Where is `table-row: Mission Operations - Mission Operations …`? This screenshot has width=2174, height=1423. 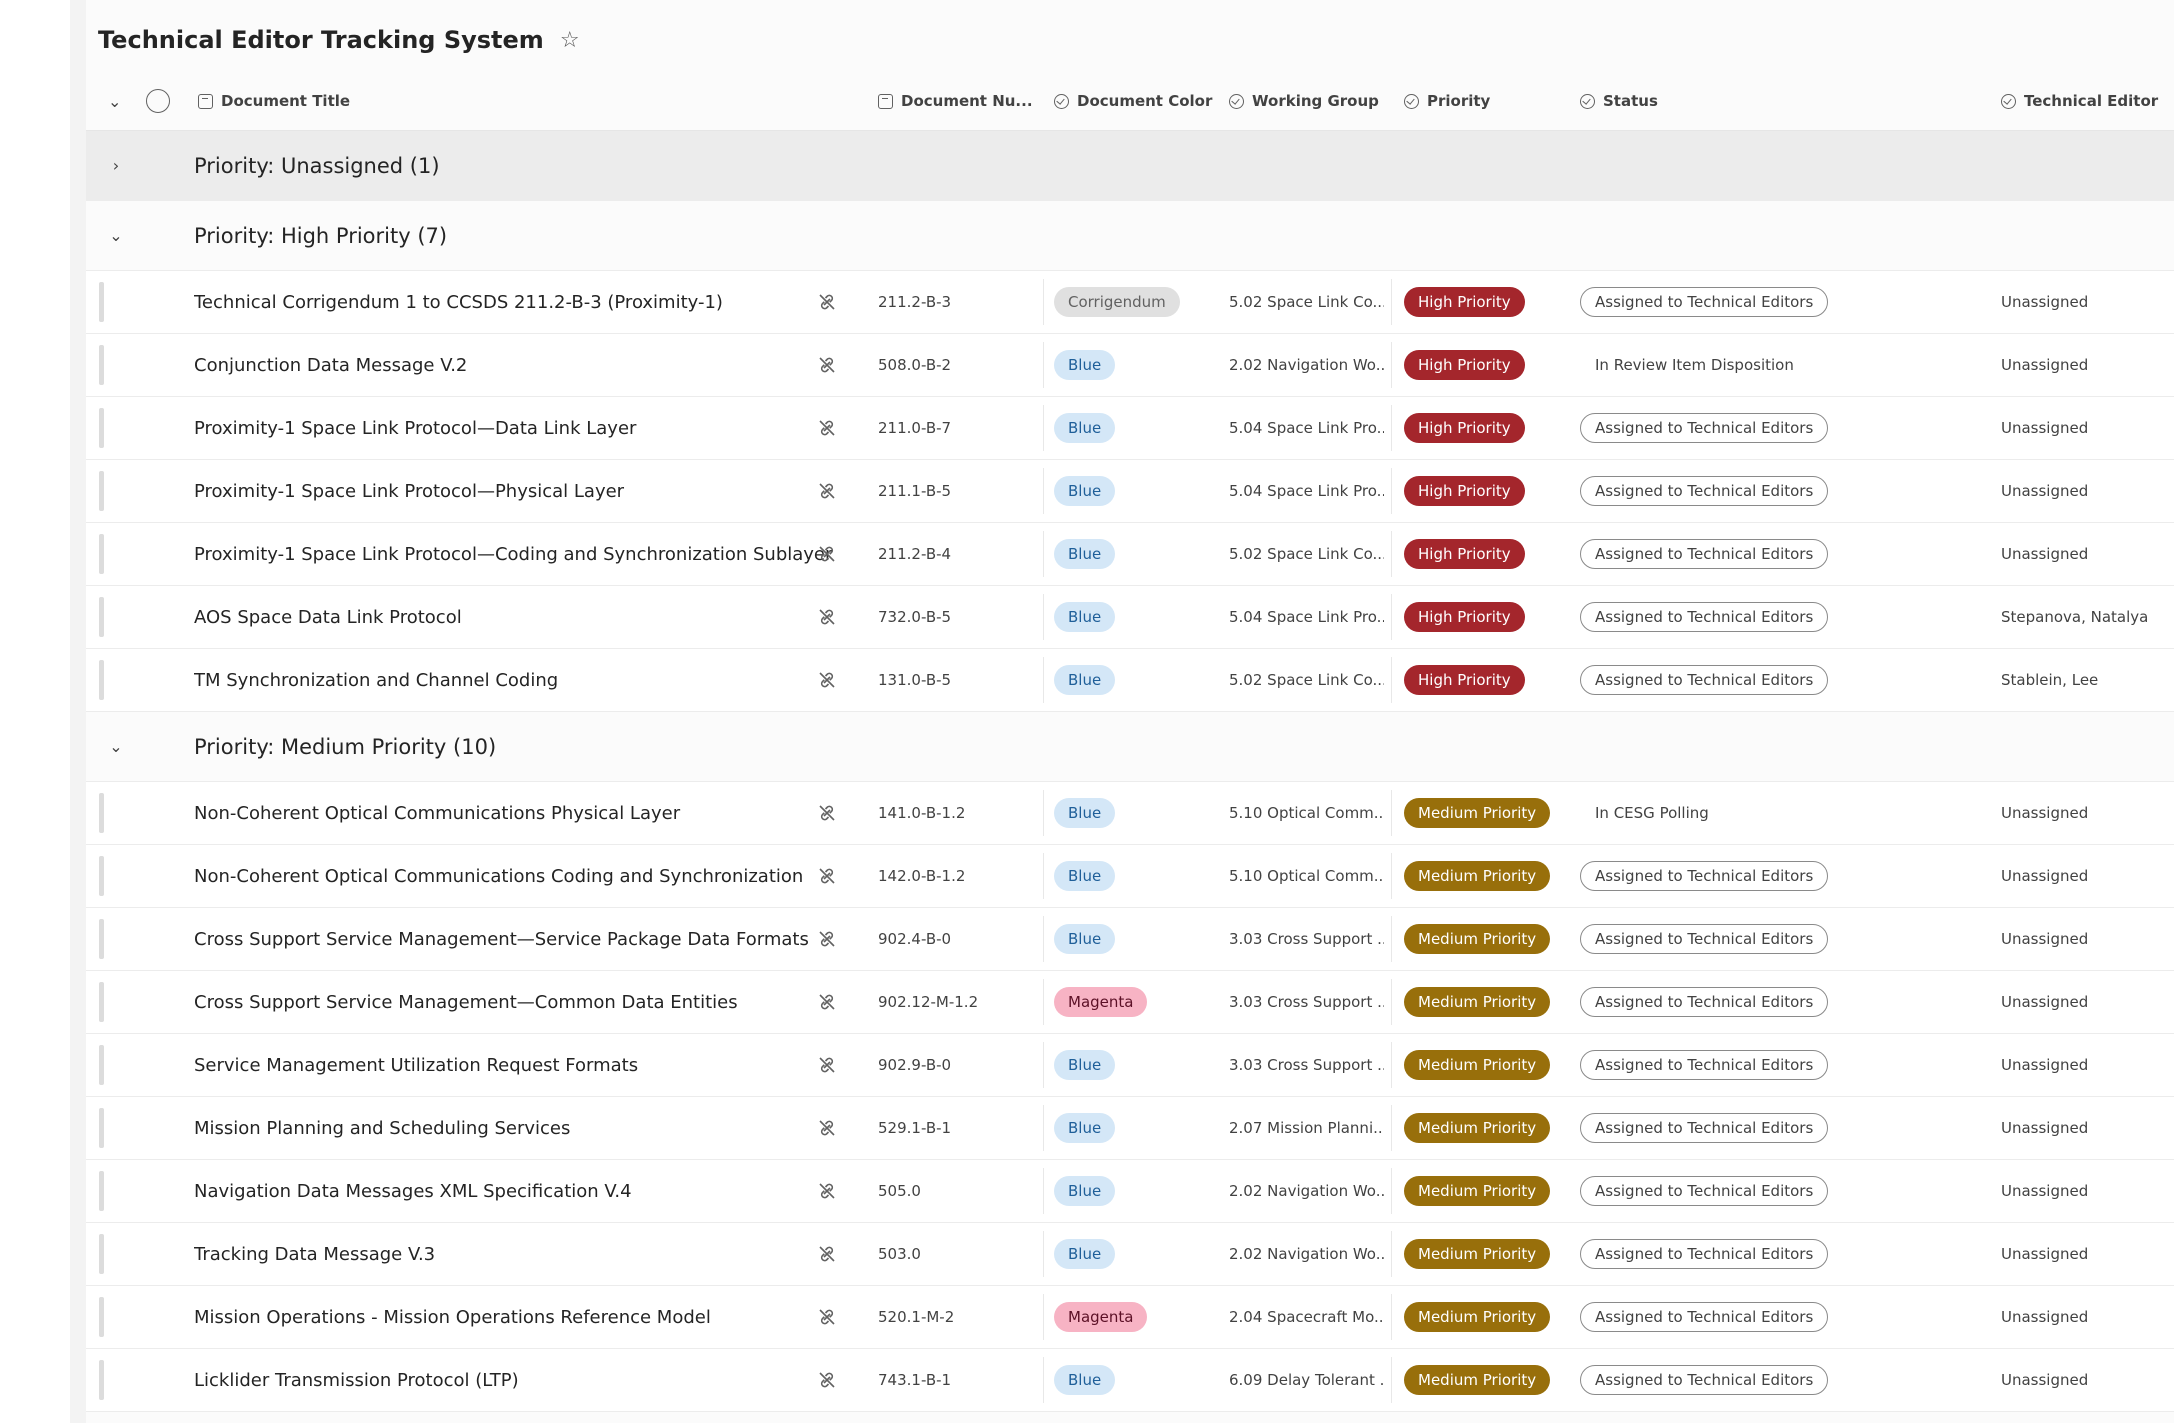
table-row: Mission Operations - Mission Operations … is located at coordinates (1130, 1317).